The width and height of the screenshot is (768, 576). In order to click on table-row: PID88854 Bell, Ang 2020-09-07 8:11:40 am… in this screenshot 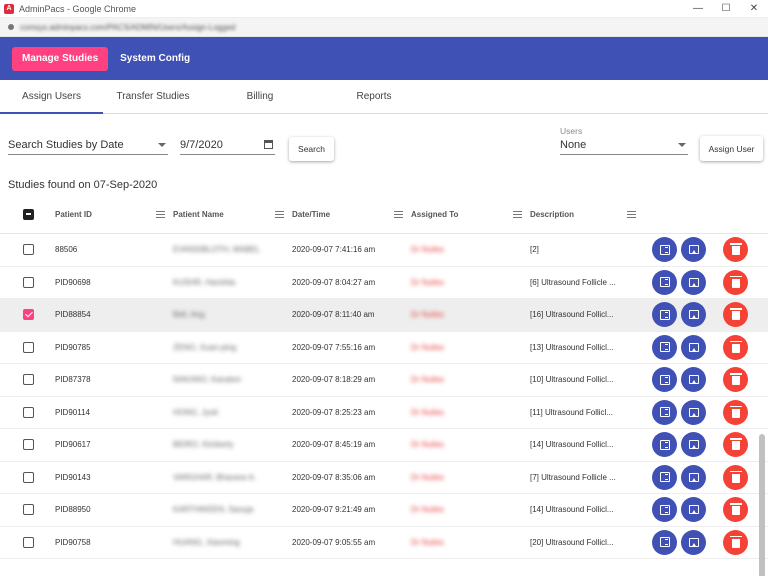, I will do `click(384, 315)`.